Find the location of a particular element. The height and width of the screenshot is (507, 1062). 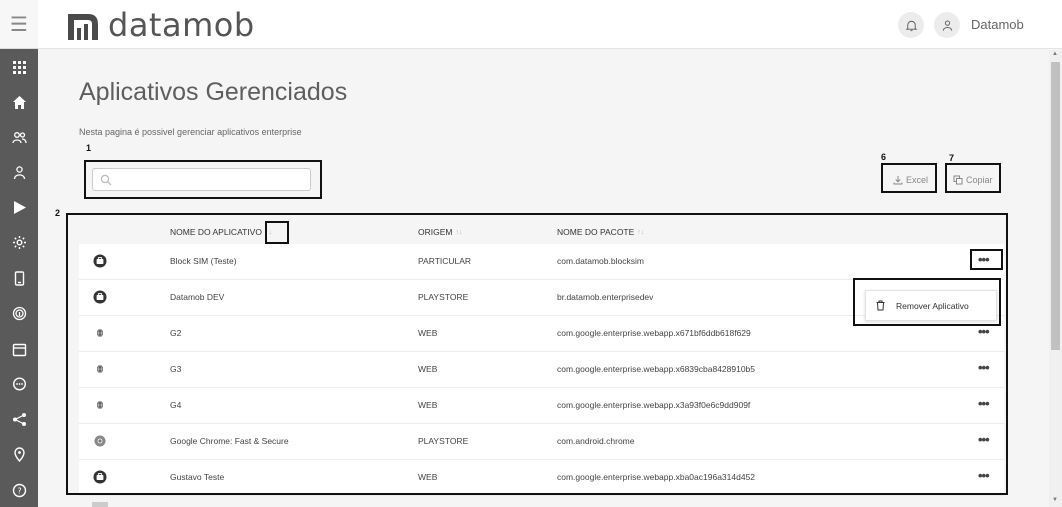

play-store-icon is located at coordinates (19, 207).